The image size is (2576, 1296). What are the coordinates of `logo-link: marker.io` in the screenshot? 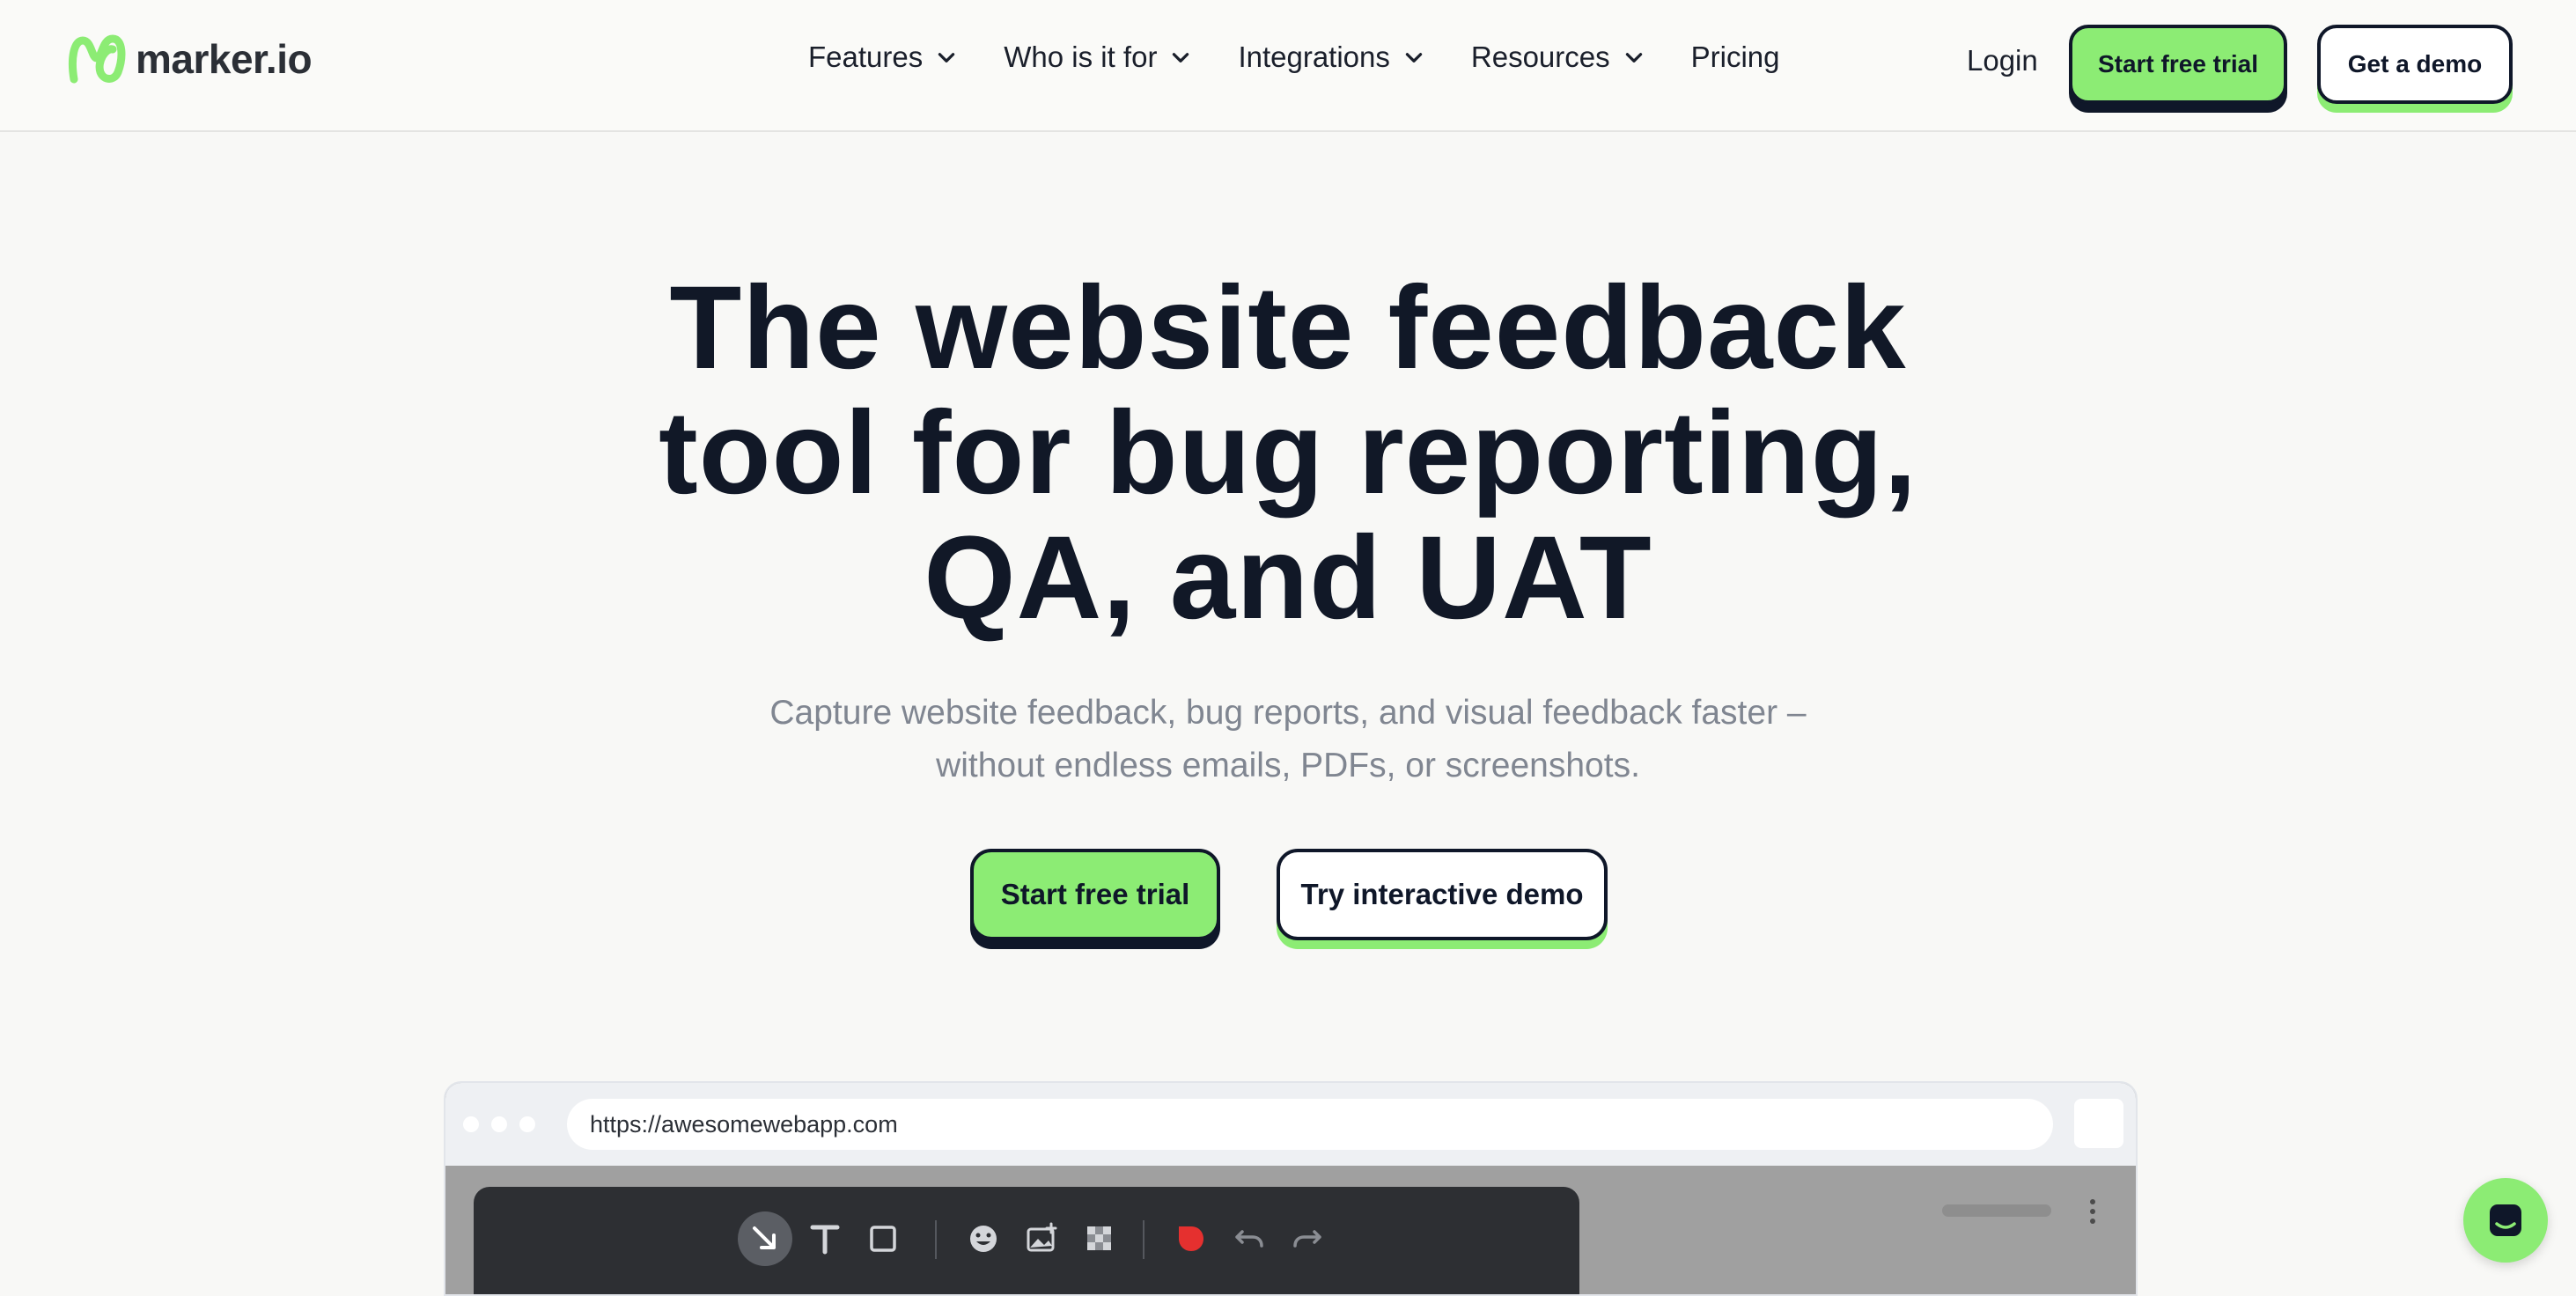 It's located at (189, 59).